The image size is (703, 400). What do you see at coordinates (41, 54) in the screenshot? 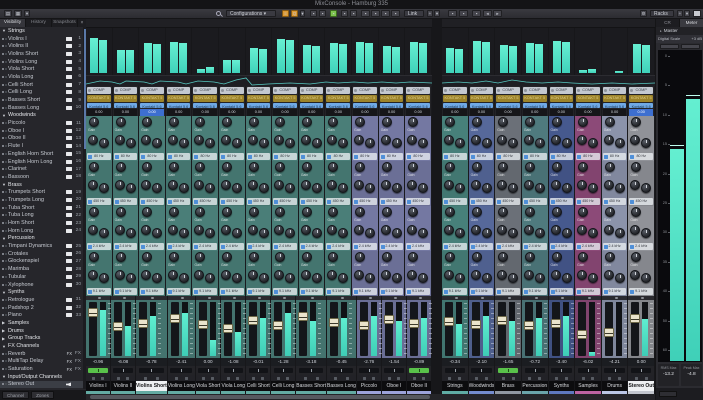
I see `track-row-violins-short: Violins Short 3` at bounding box center [41, 54].